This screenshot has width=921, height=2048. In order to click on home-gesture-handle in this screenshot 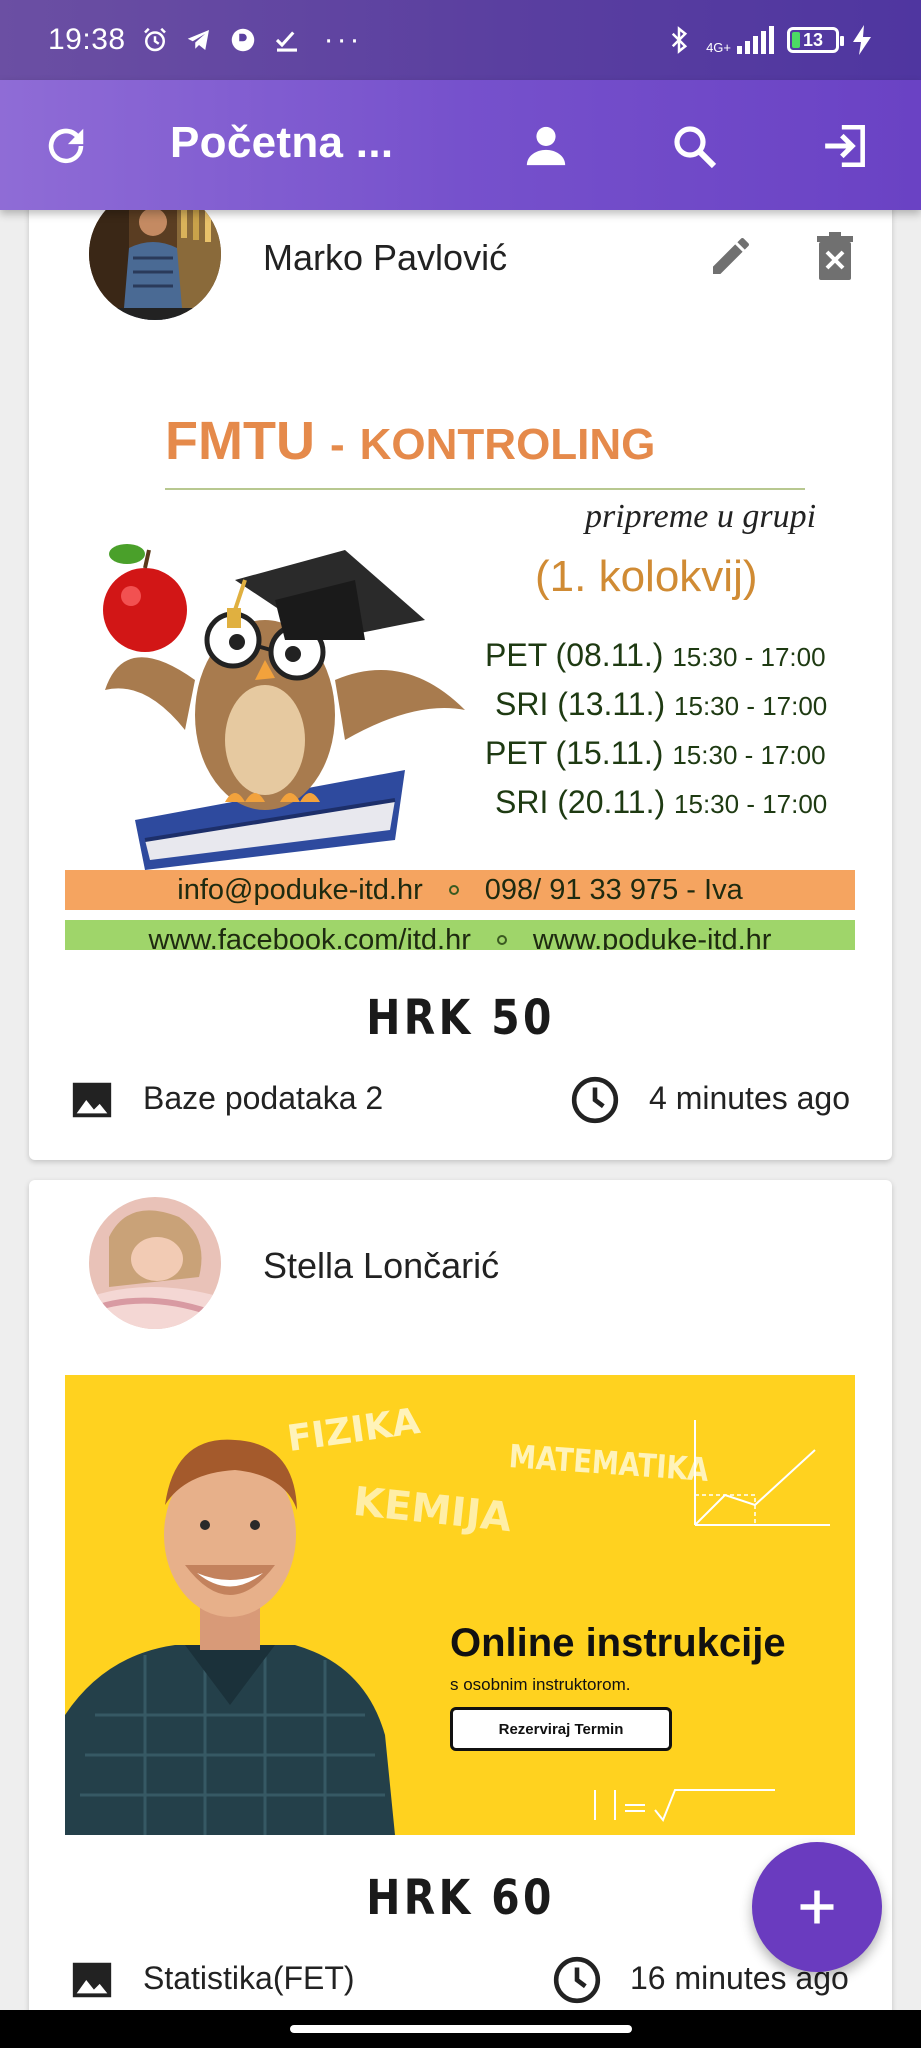, I will do `click(461, 2029)`.